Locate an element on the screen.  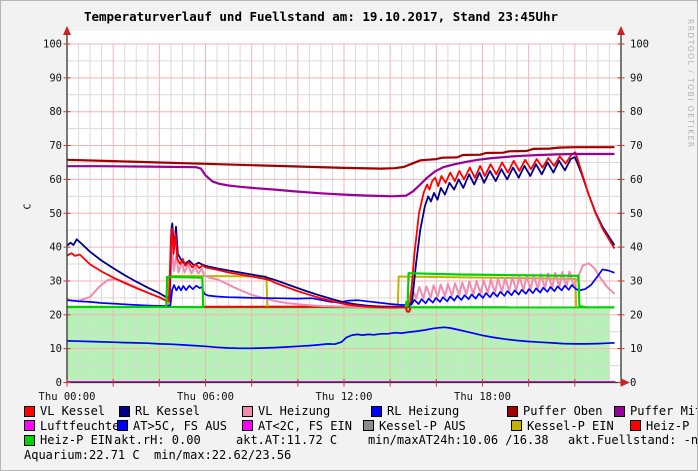
legend-label: Kessel-P AUS is located at coordinates (422, 425).